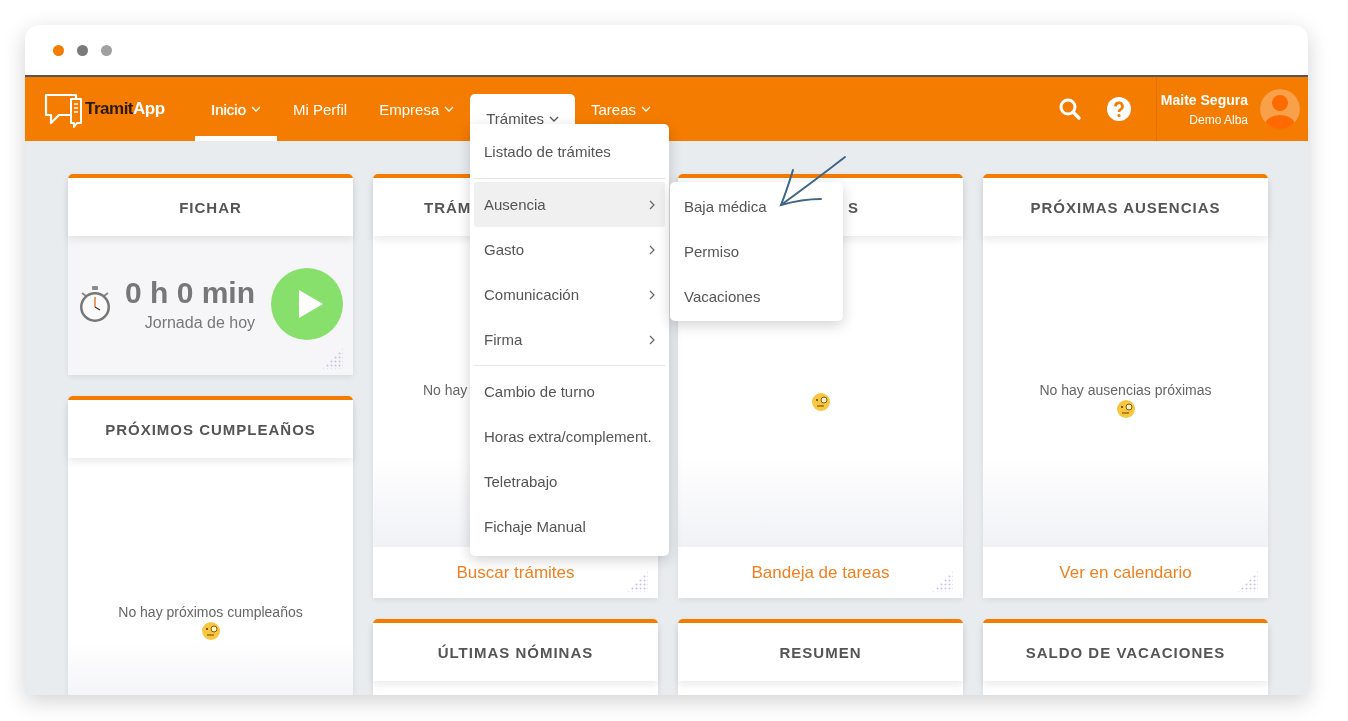  Describe the element at coordinates (210, 207) in the screenshot. I see `card-title: FICHAR` at that location.